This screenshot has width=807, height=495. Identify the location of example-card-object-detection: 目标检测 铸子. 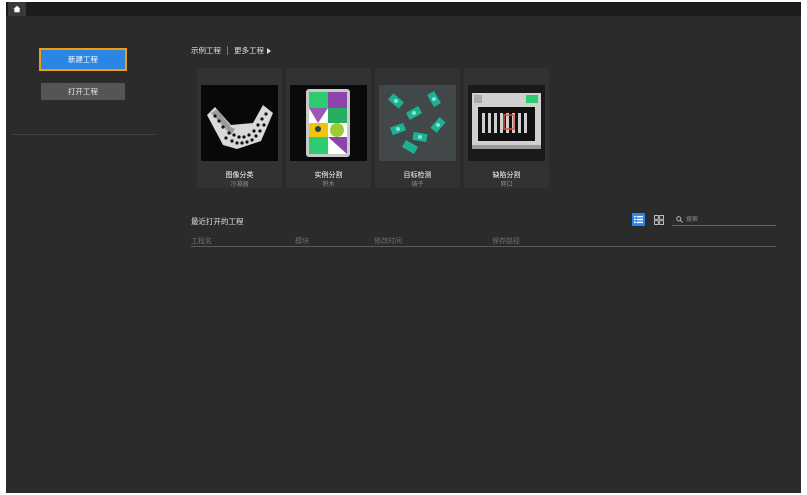
(417, 128).